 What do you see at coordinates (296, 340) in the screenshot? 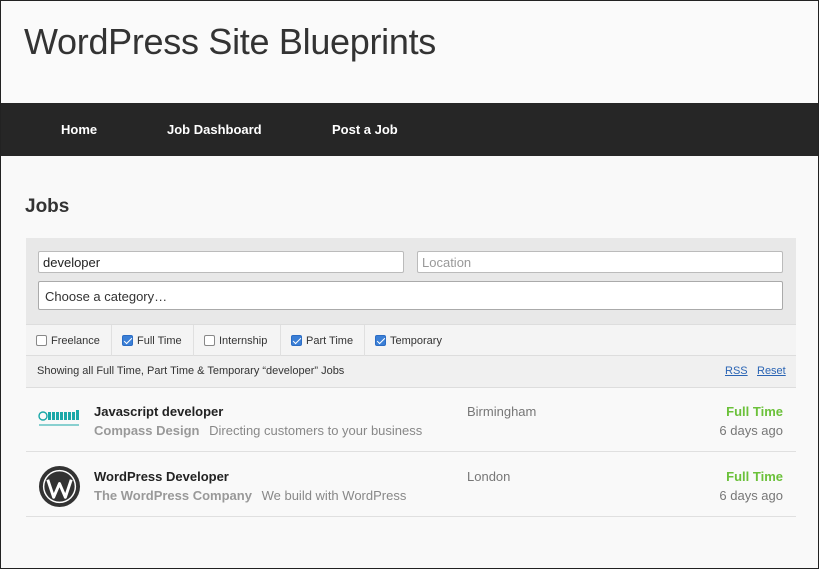
I see `checkbox-part-time` at bounding box center [296, 340].